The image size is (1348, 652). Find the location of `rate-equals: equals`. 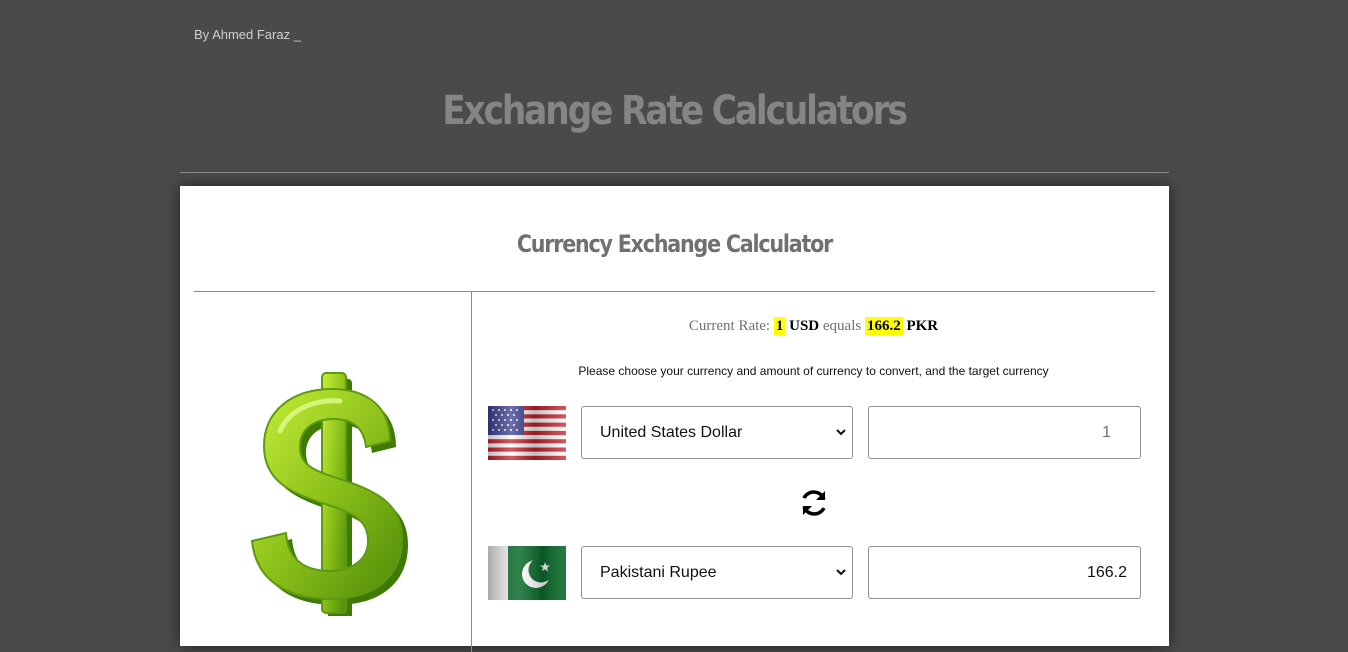

rate-equals: equals is located at coordinates (842, 326).